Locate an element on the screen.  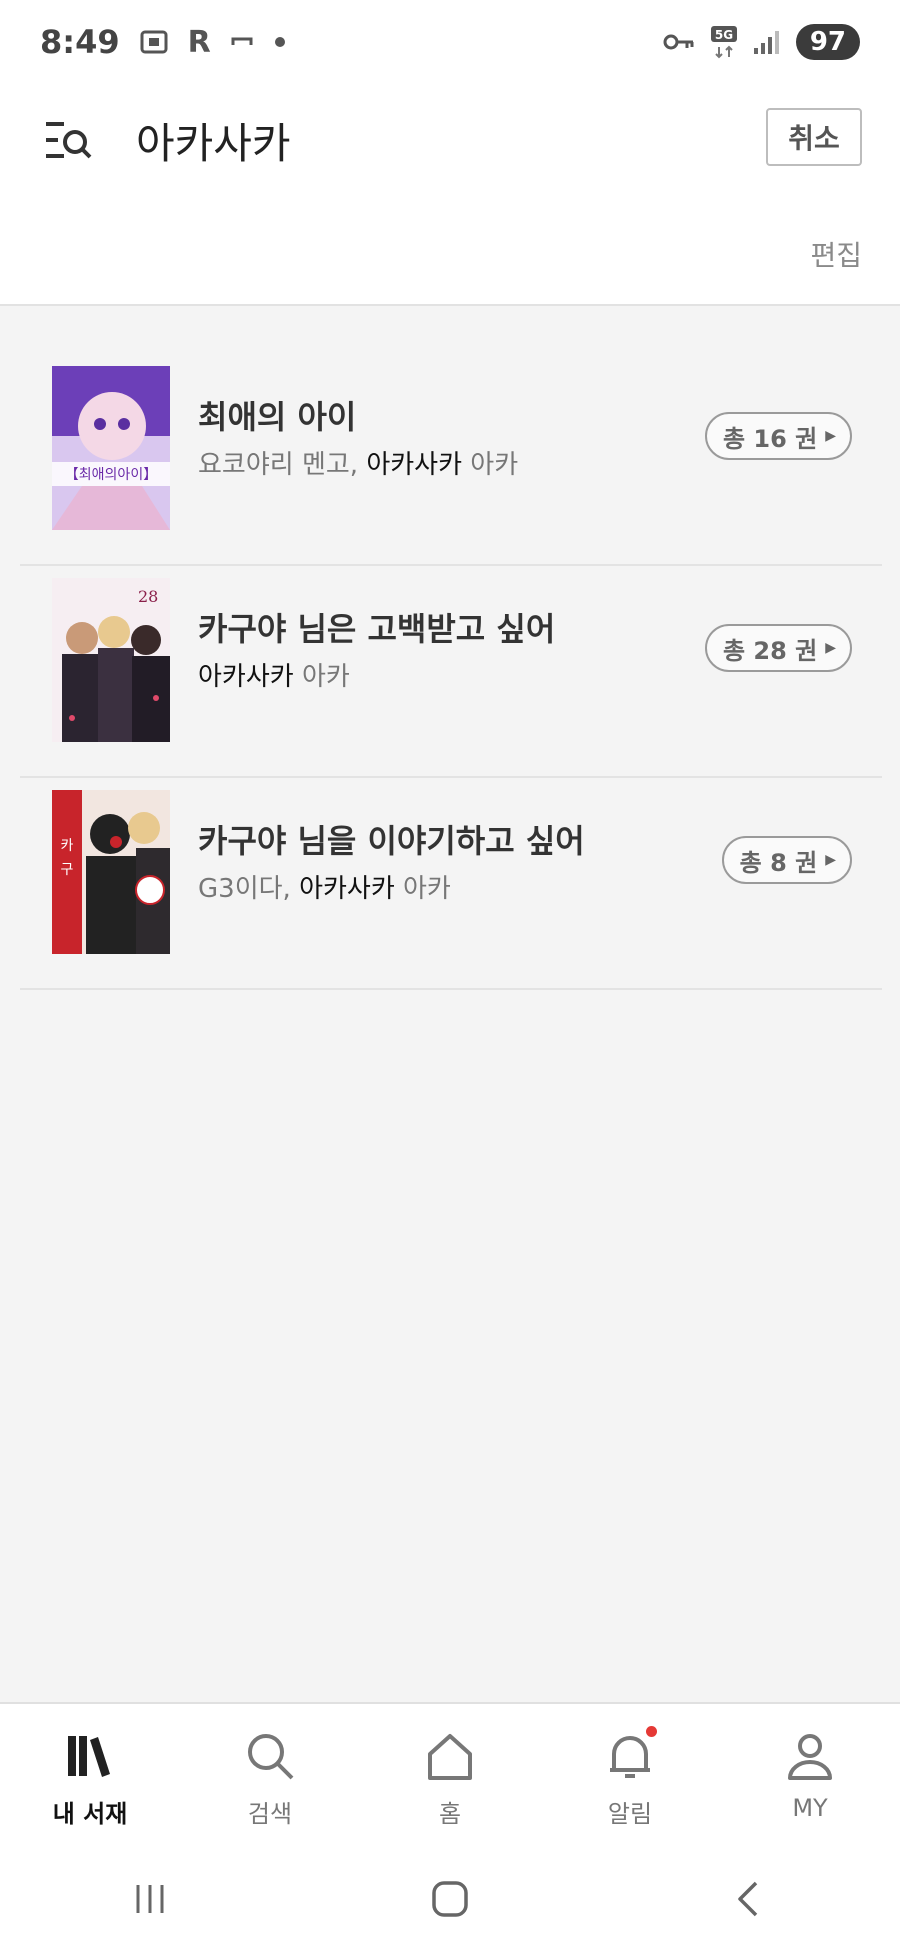
r-indicator: R is located at coordinates (199, 42).